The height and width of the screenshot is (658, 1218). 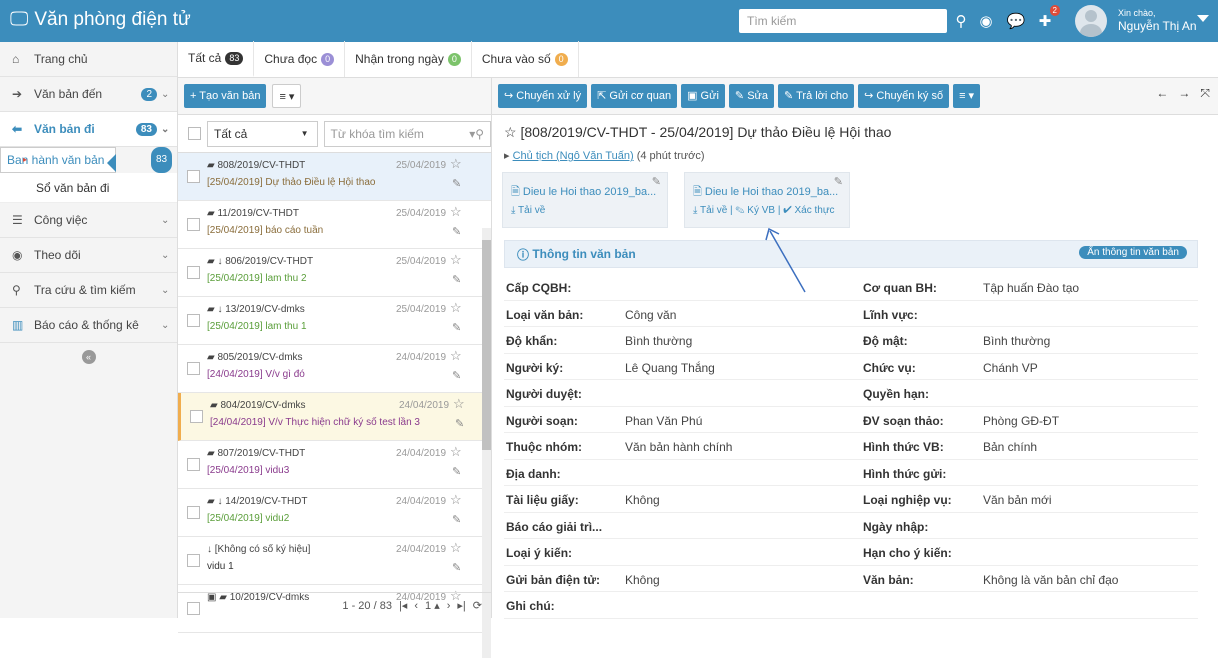 What do you see at coordinates (751, 96) in the screenshot?
I see `edit-button: ✎ Sửa` at bounding box center [751, 96].